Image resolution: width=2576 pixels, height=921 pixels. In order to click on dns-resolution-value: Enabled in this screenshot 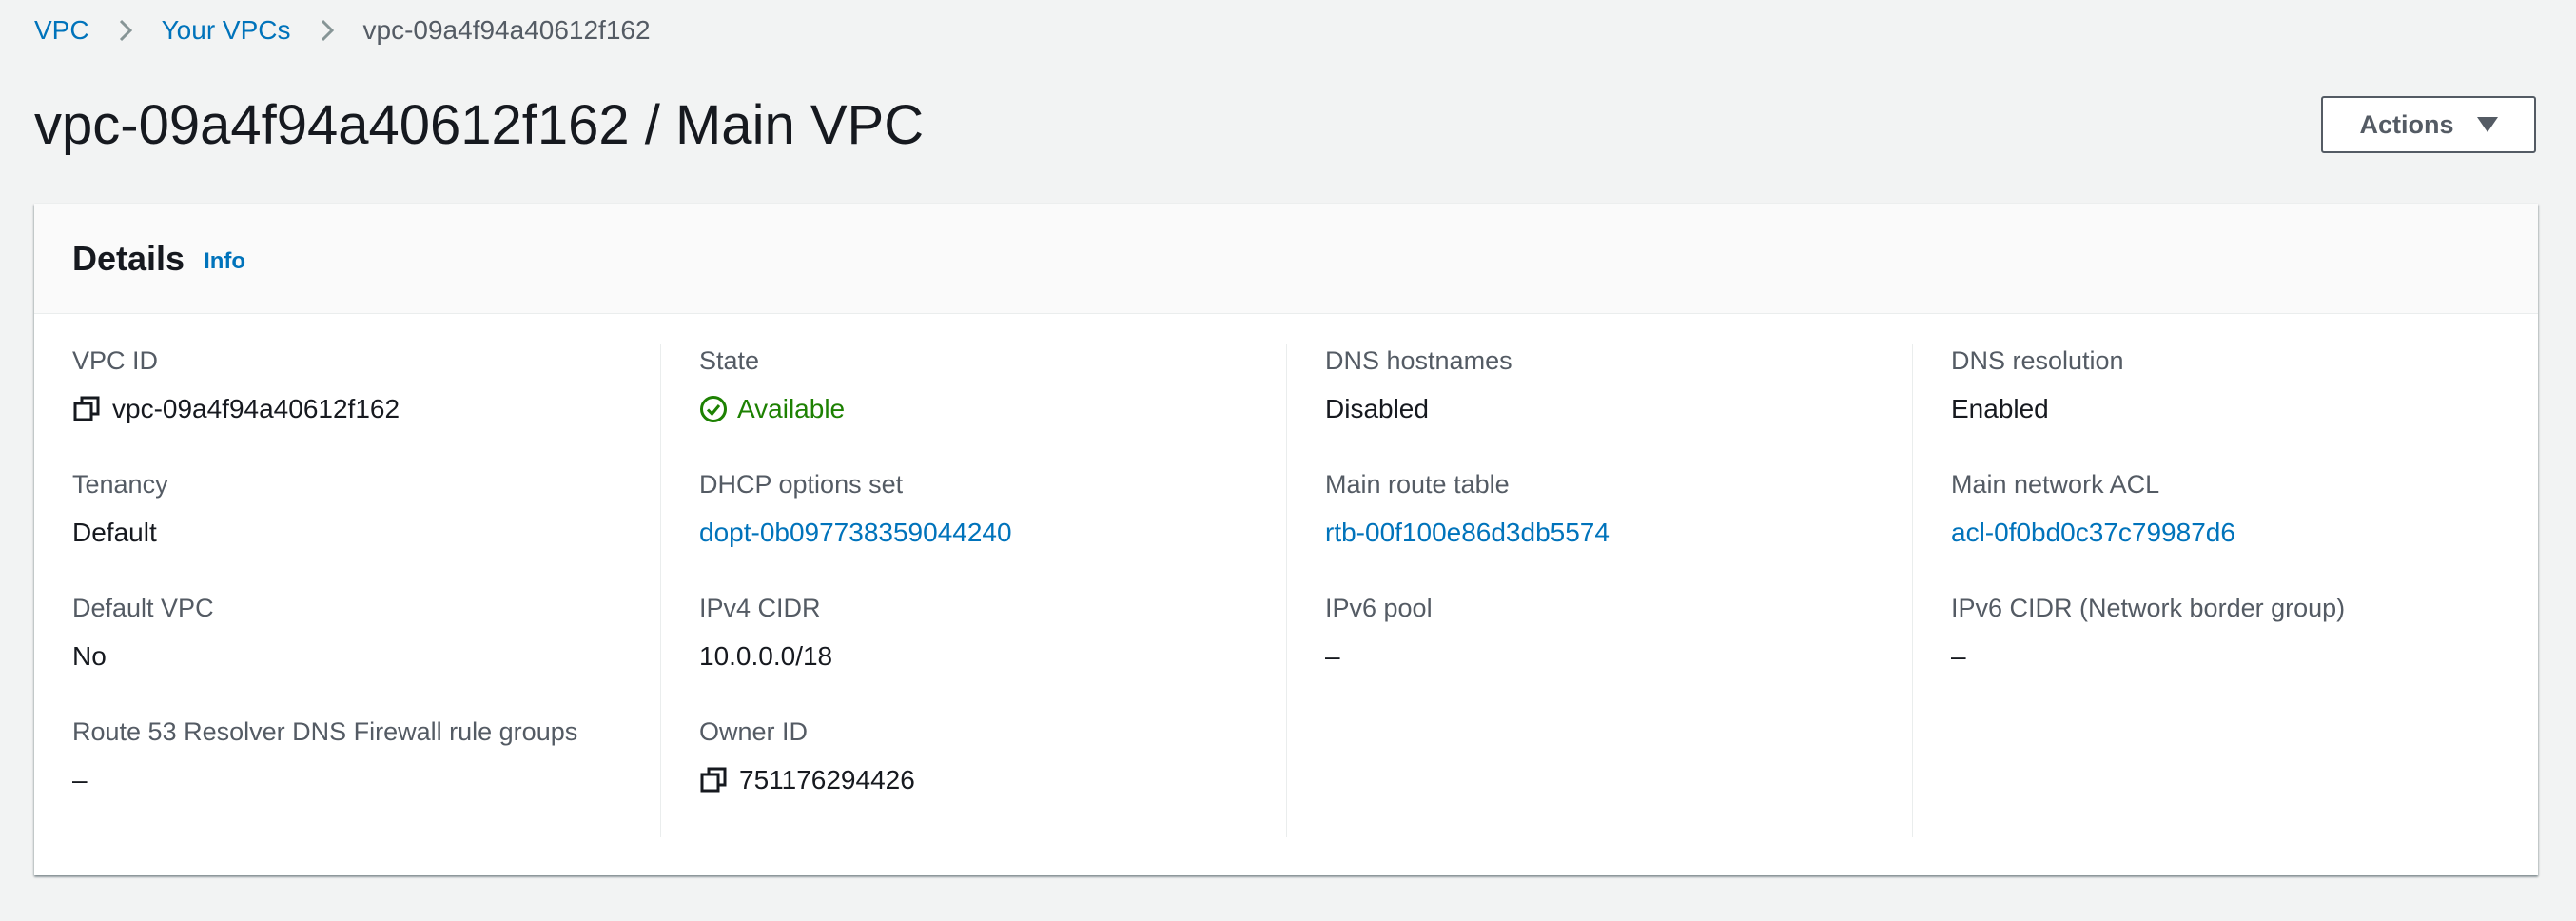, I will do `click(2000, 408)`.